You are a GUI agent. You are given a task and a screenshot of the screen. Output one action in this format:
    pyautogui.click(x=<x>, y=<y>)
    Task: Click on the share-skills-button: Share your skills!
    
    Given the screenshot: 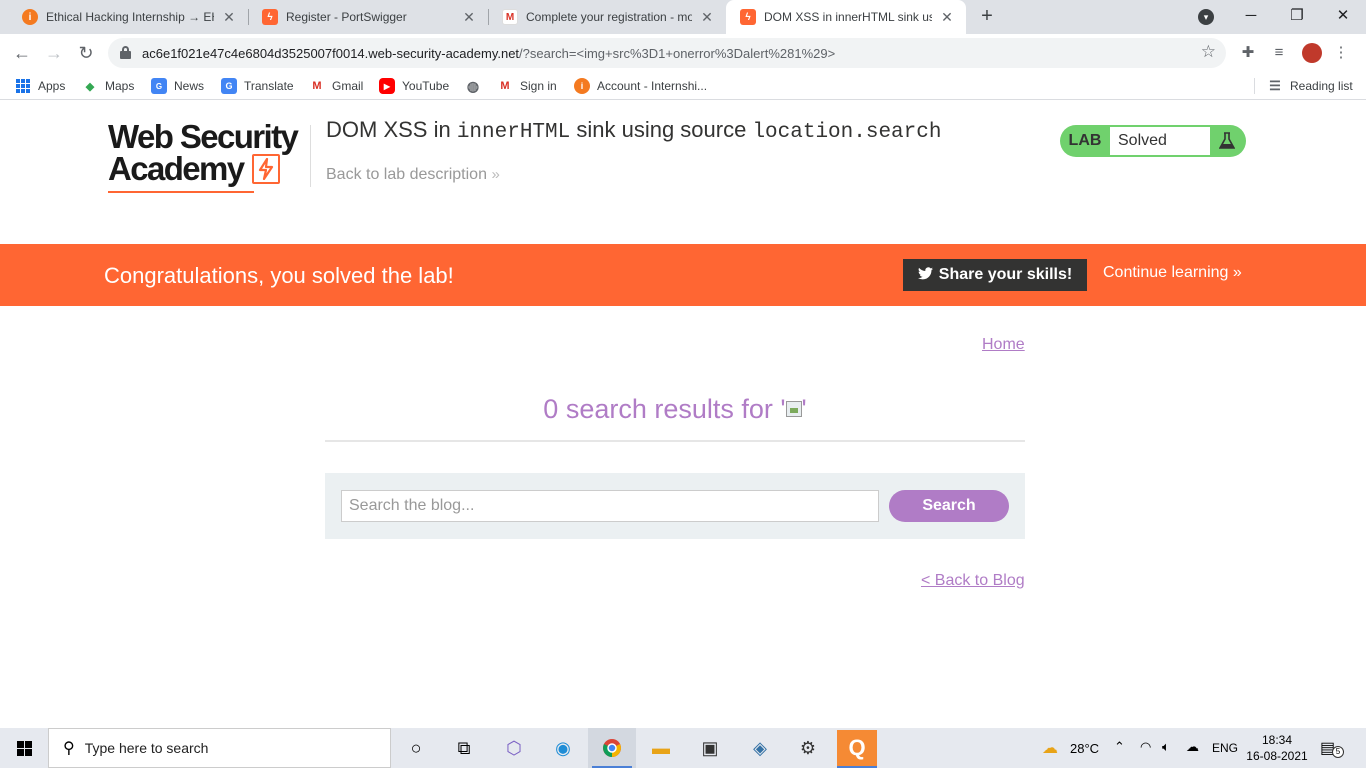 What is the action you would take?
    pyautogui.click(x=995, y=275)
    